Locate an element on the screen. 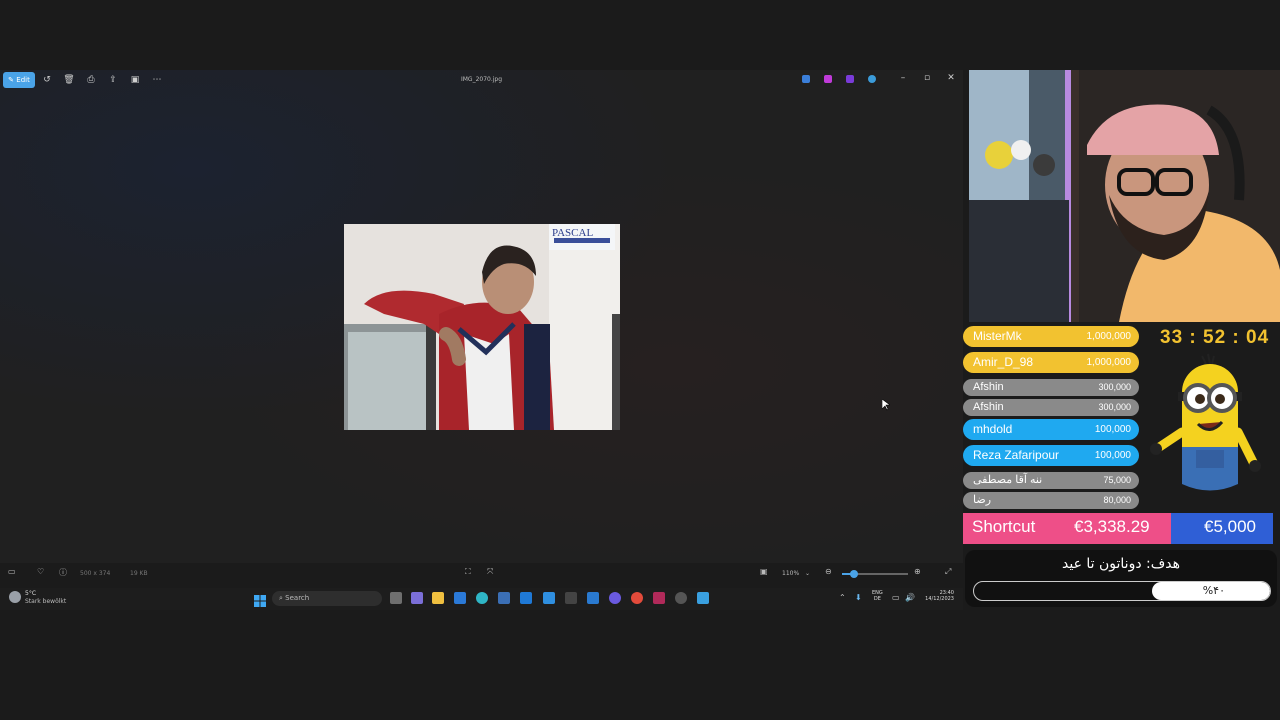  vscode-icon is located at coordinates (593, 598).